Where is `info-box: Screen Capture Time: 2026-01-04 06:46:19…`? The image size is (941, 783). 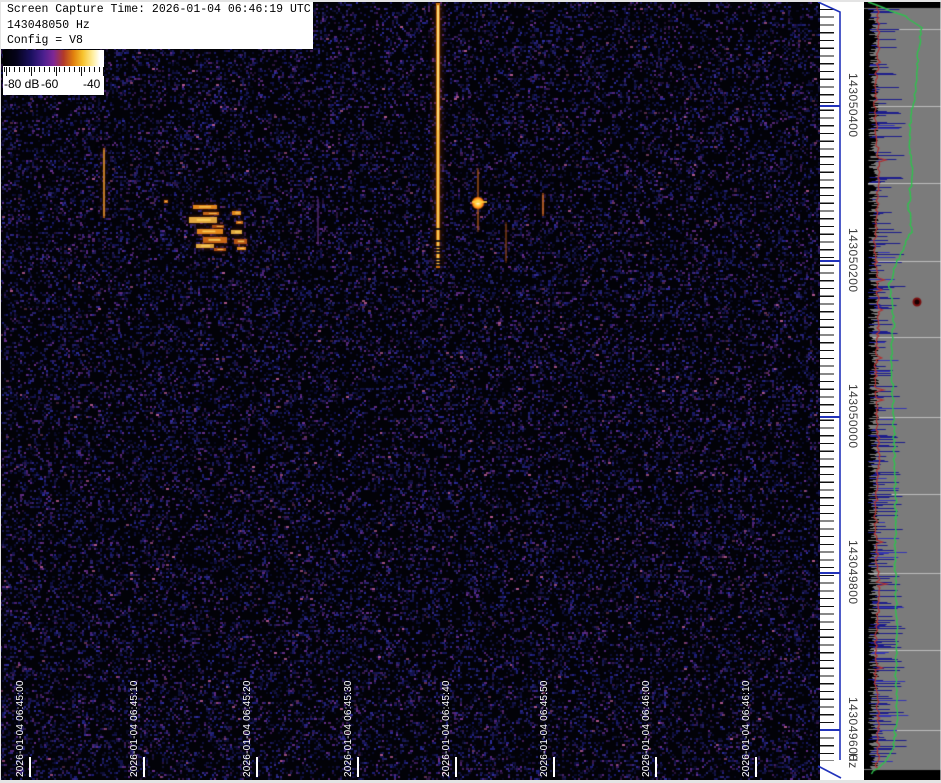
info-box: Screen Capture Time: 2026-01-04 06:46:19… is located at coordinates (156, 24).